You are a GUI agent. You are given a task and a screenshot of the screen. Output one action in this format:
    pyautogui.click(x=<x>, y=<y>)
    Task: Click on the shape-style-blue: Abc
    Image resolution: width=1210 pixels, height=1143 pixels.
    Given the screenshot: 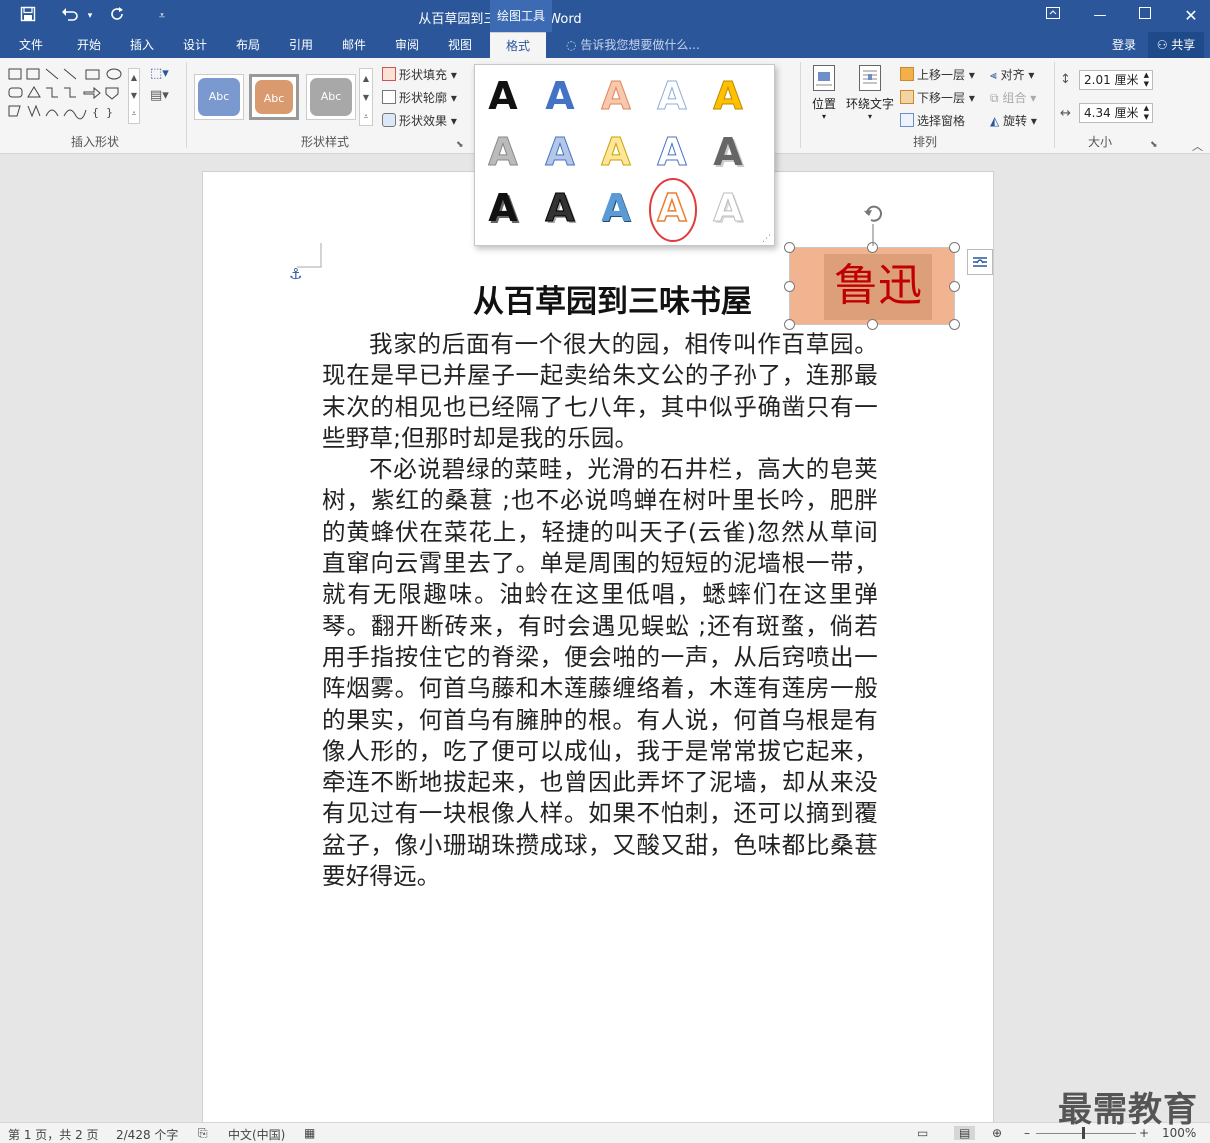 What is the action you would take?
    pyautogui.click(x=219, y=97)
    